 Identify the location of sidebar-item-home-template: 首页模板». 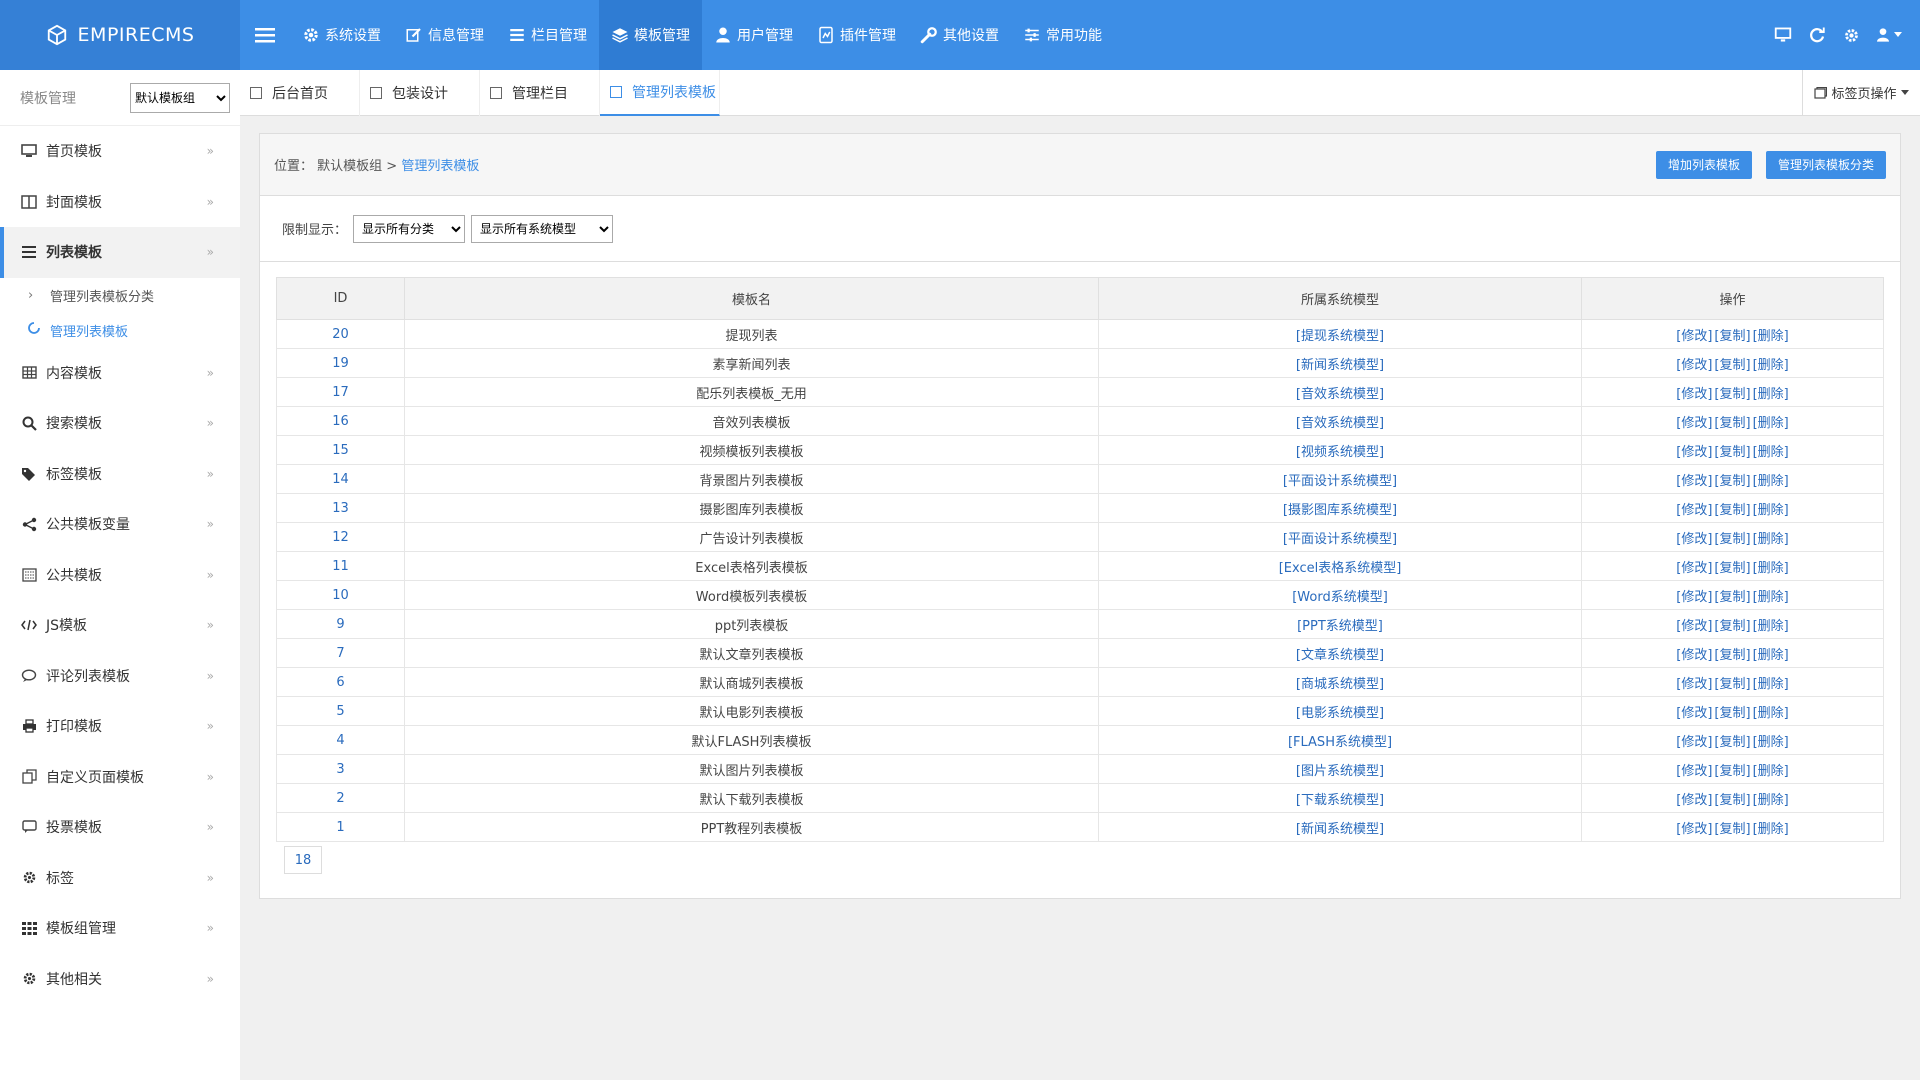
(120, 151).